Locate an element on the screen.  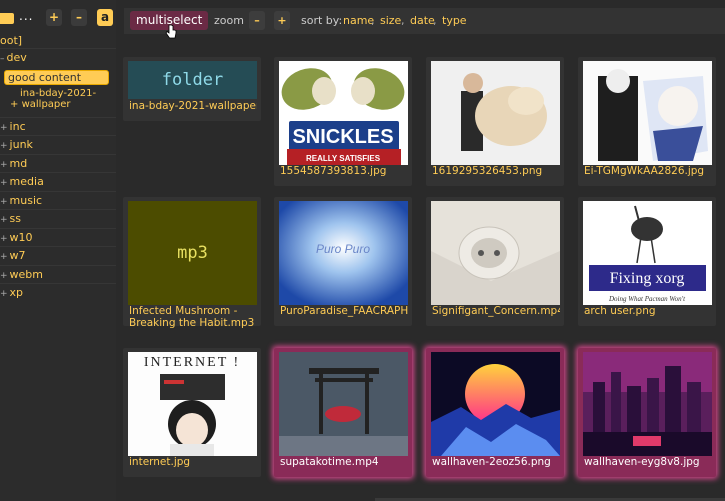
synthwave-image-icon is located at coordinates (495, 404).